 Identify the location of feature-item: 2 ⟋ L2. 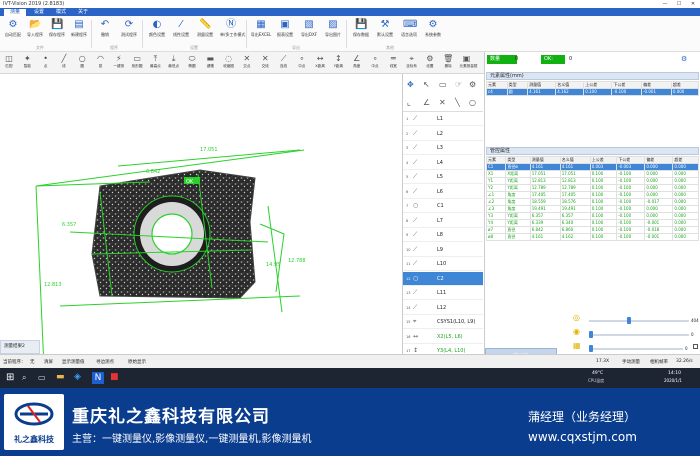
(443, 134).